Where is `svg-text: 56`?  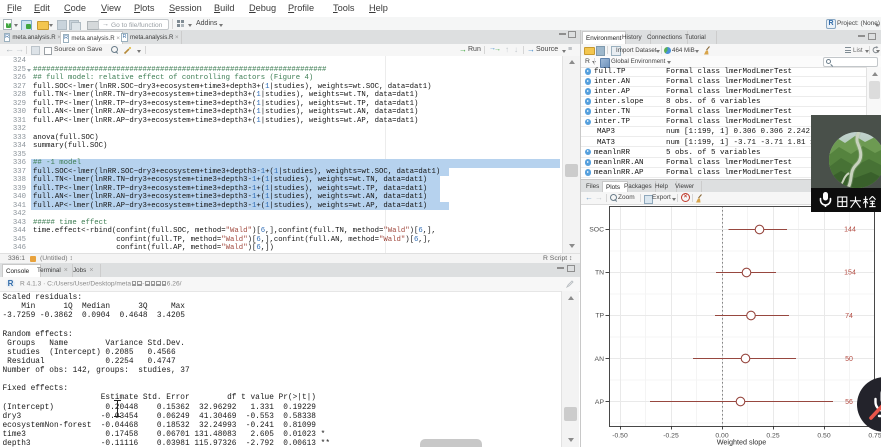 svg-text: 56 is located at coordinates (849, 402).